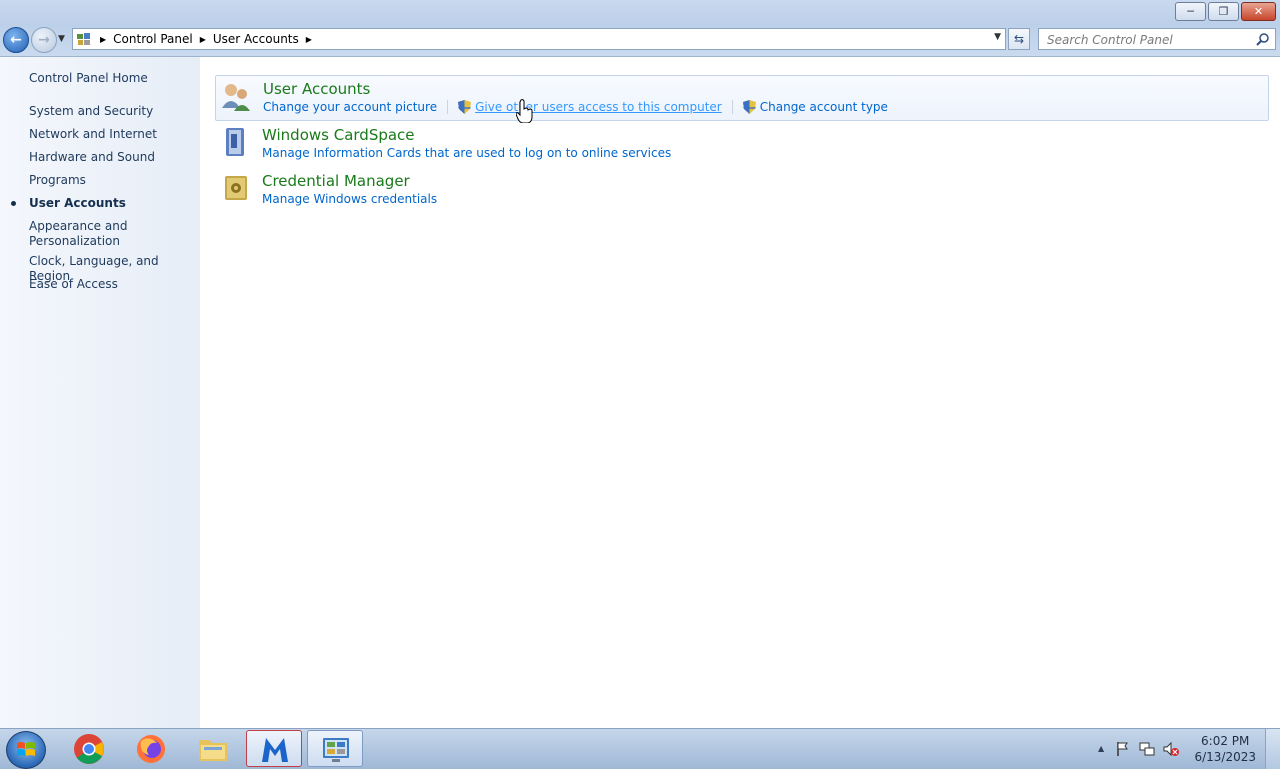 Image resolution: width=1280 pixels, height=769 pixels. What do you see at coordinates (1123, 749) in the screenshot?
I see `action-center-flag-icon` at bounding box center [1123, 749].